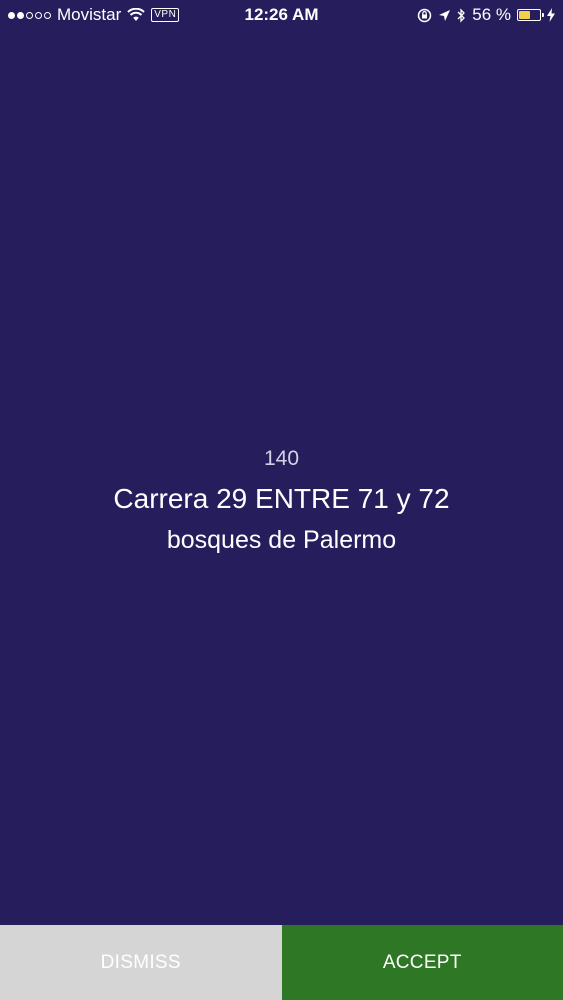 The width and height of the screenshot is (563, 1000). Describe the element at coordinates (444, 15) in the screenshot. I see `location-arrow-icon` at that location.